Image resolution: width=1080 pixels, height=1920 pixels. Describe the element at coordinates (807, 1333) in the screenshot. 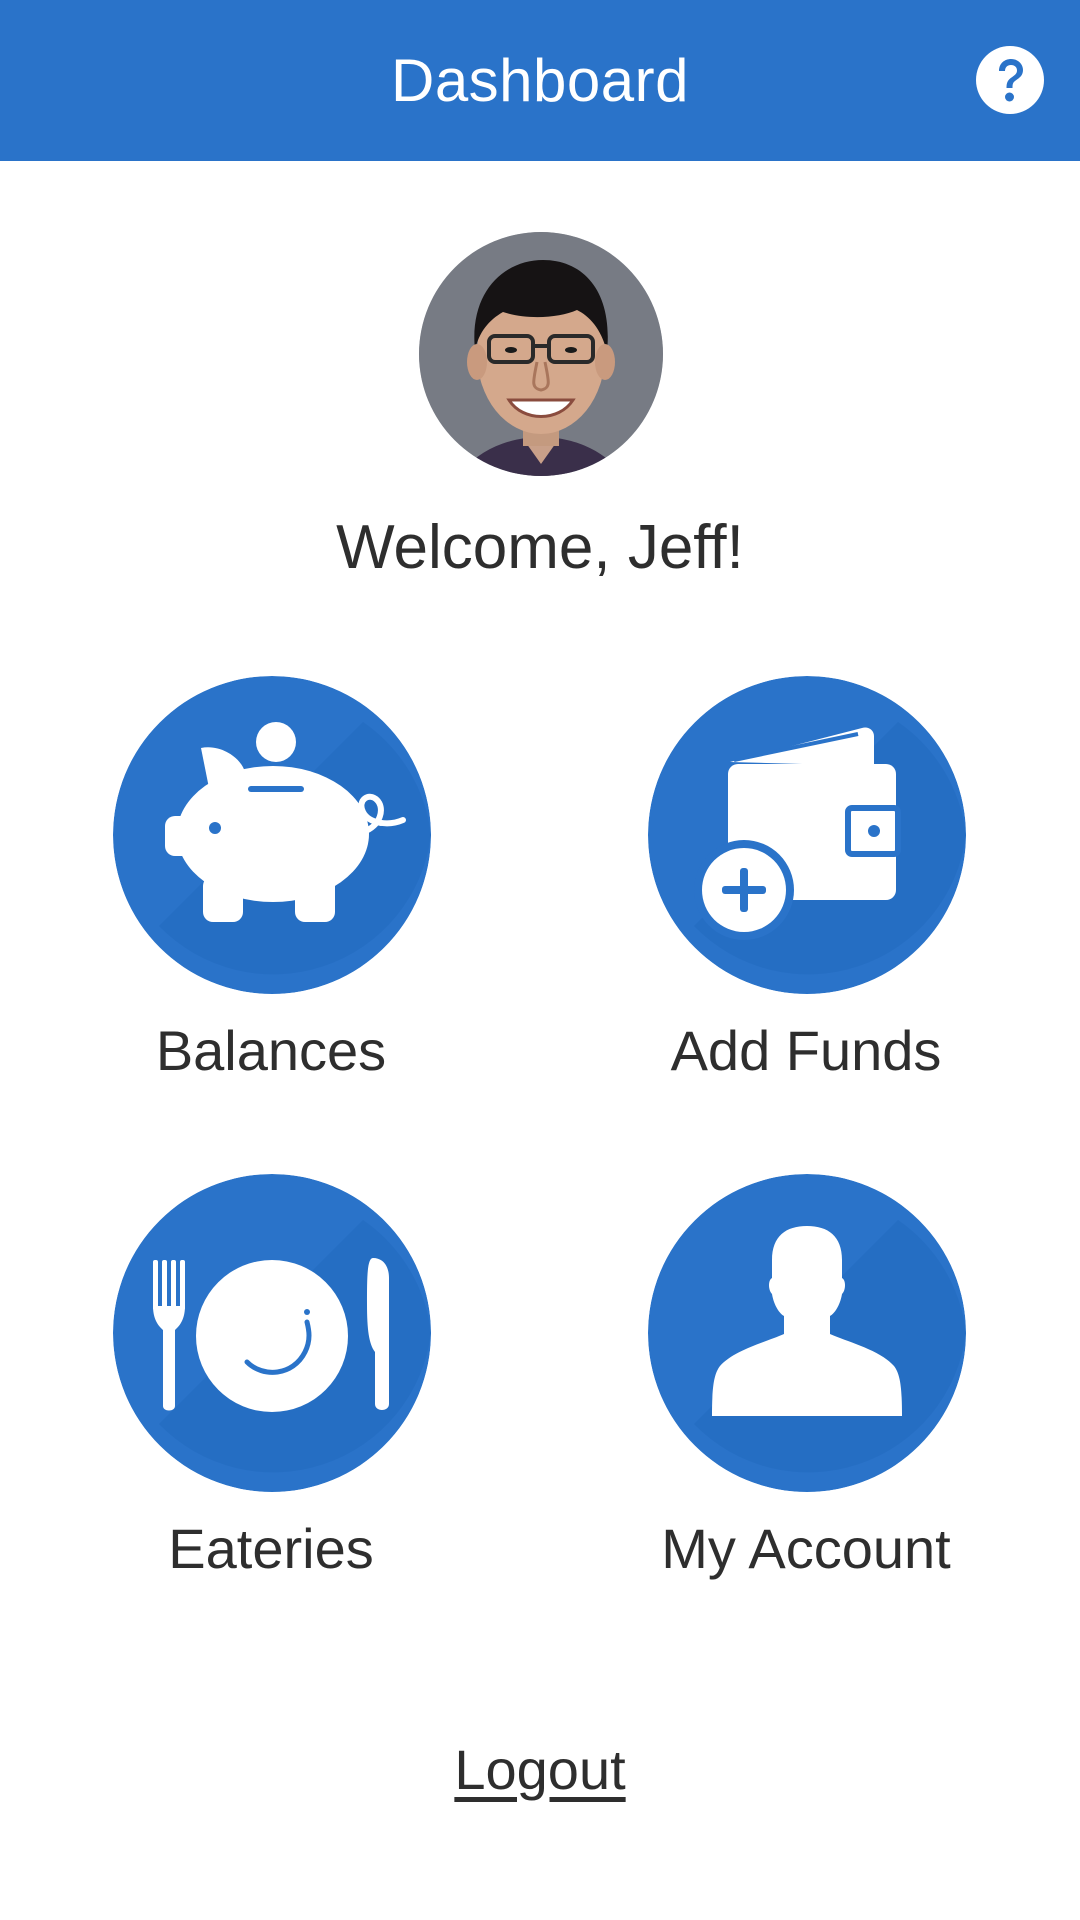

I see `my-account-circle` at that location.